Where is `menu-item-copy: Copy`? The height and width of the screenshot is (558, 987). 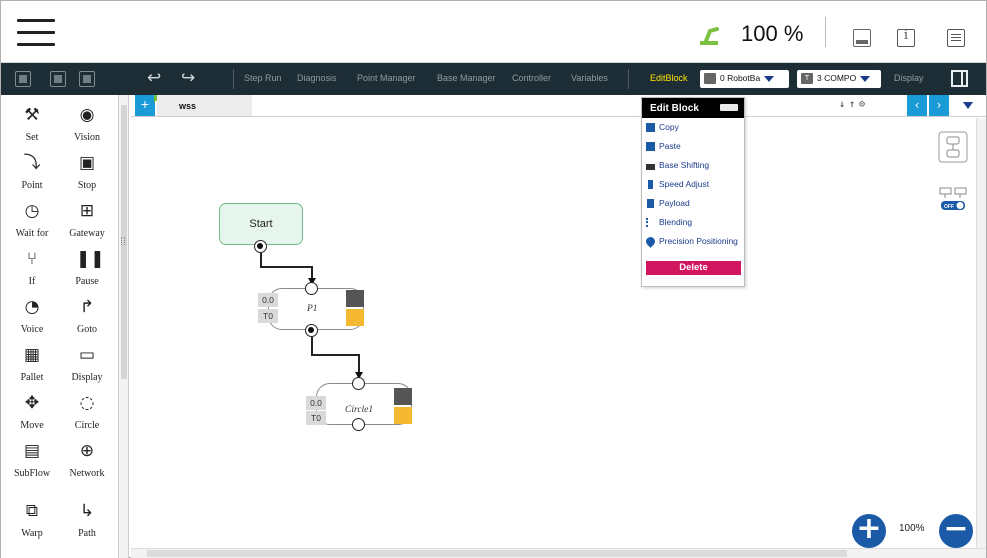
menu-item-copy: Copy is located at coordinates (695, 128).